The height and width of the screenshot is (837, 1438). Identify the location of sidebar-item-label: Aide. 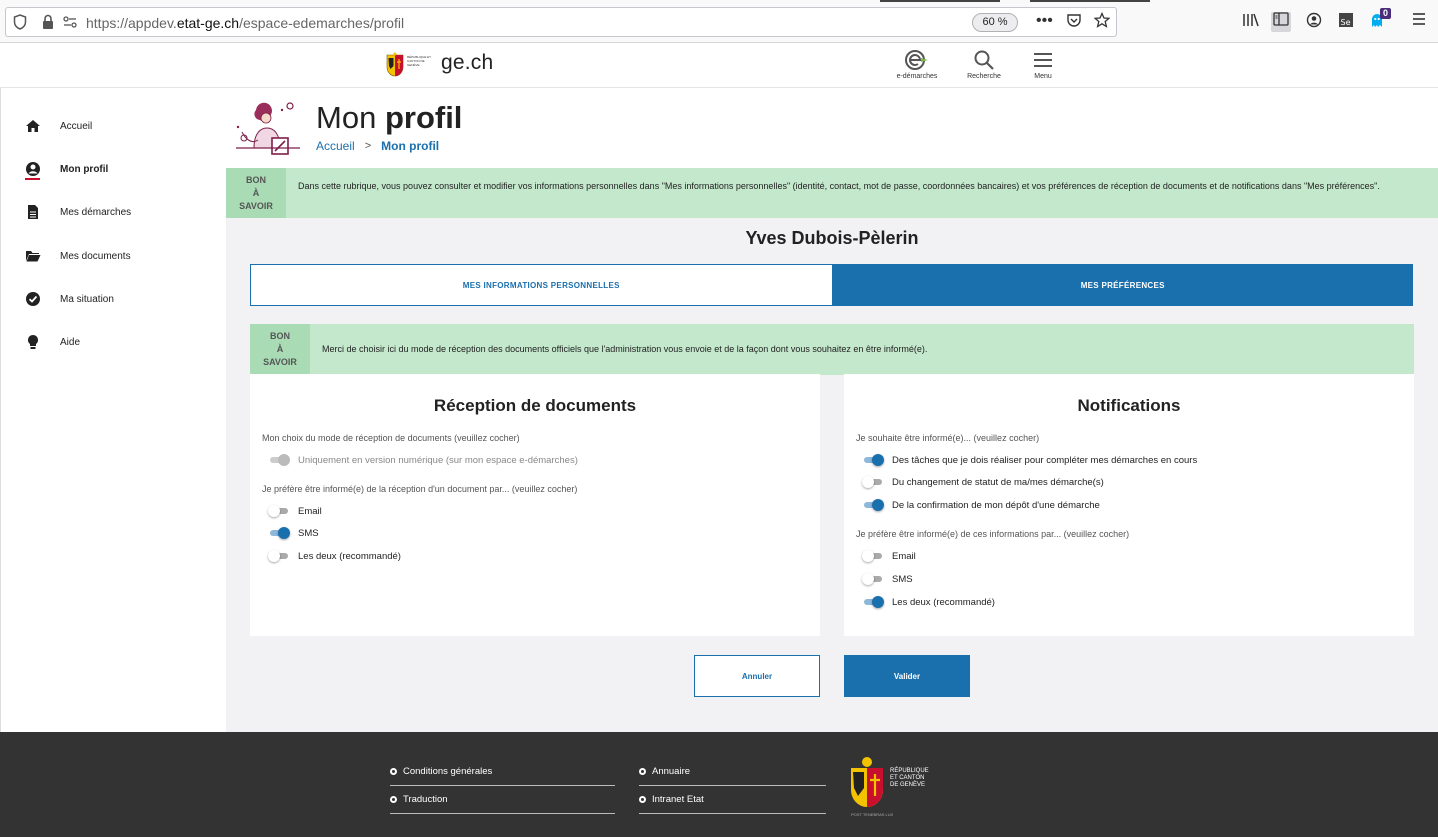
(70, 342).